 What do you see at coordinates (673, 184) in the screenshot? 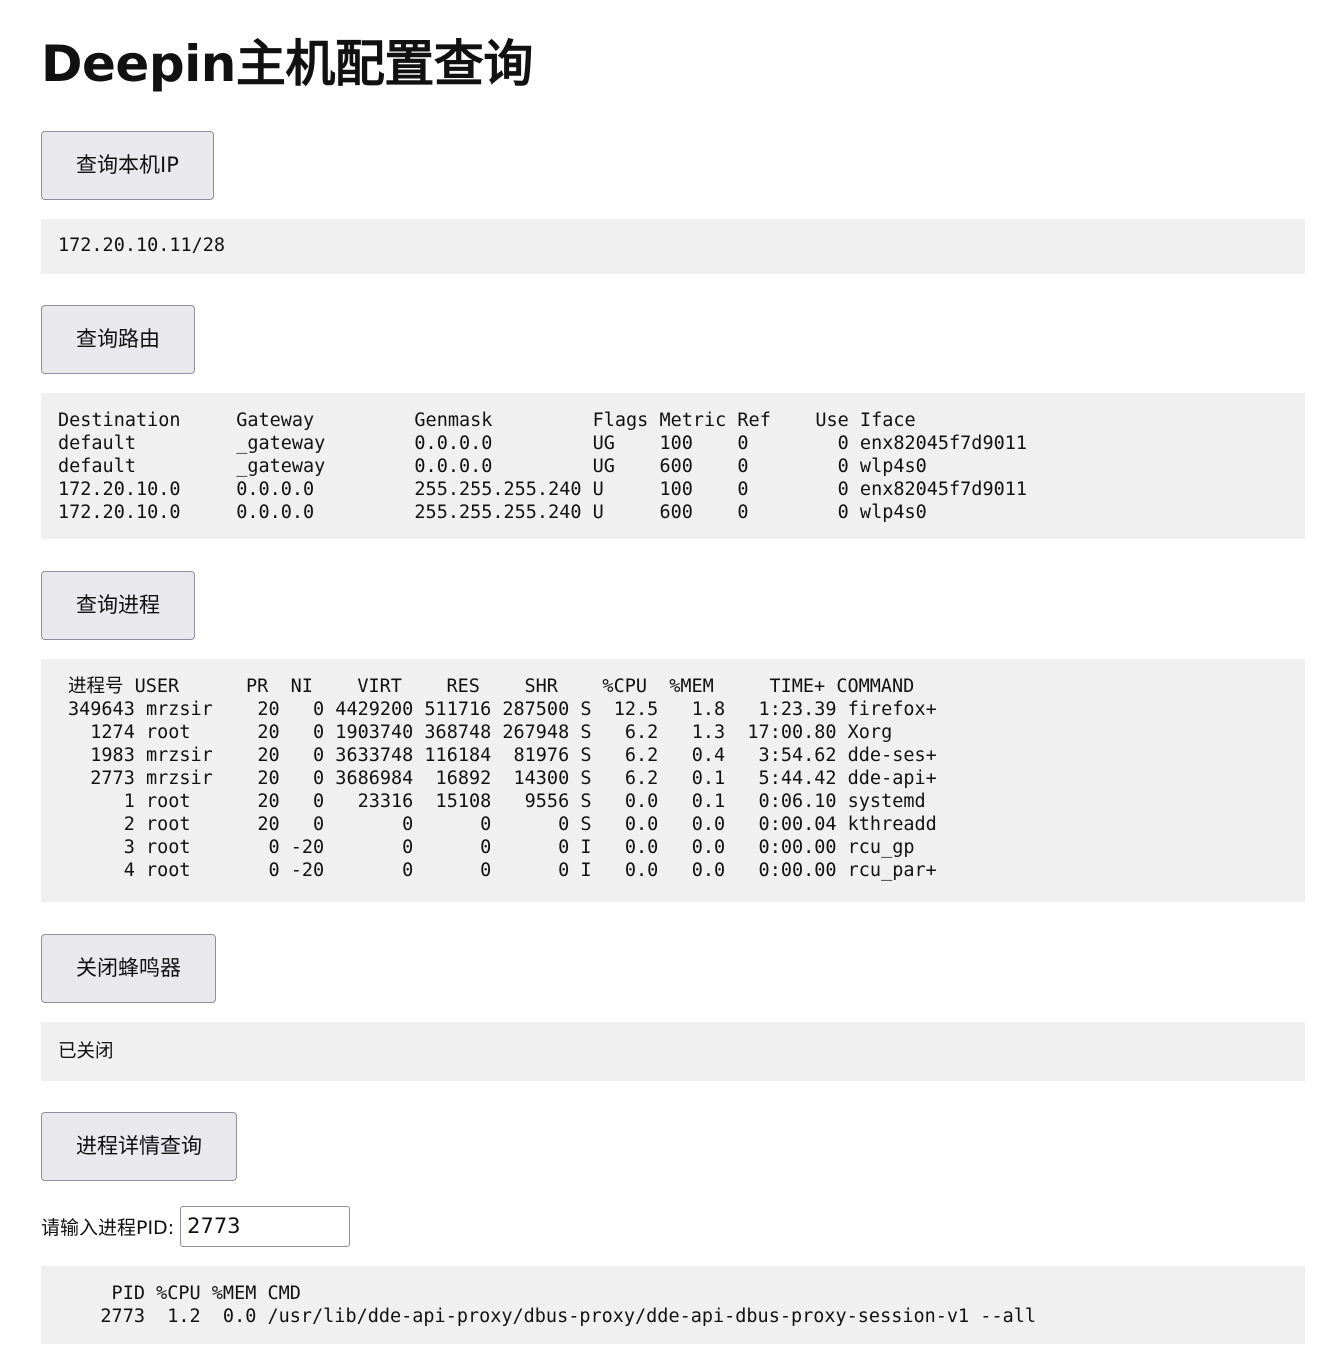
I see `ip-section: 查询本机IP 172.20.10.11/28` at bounding box center [673, 184].